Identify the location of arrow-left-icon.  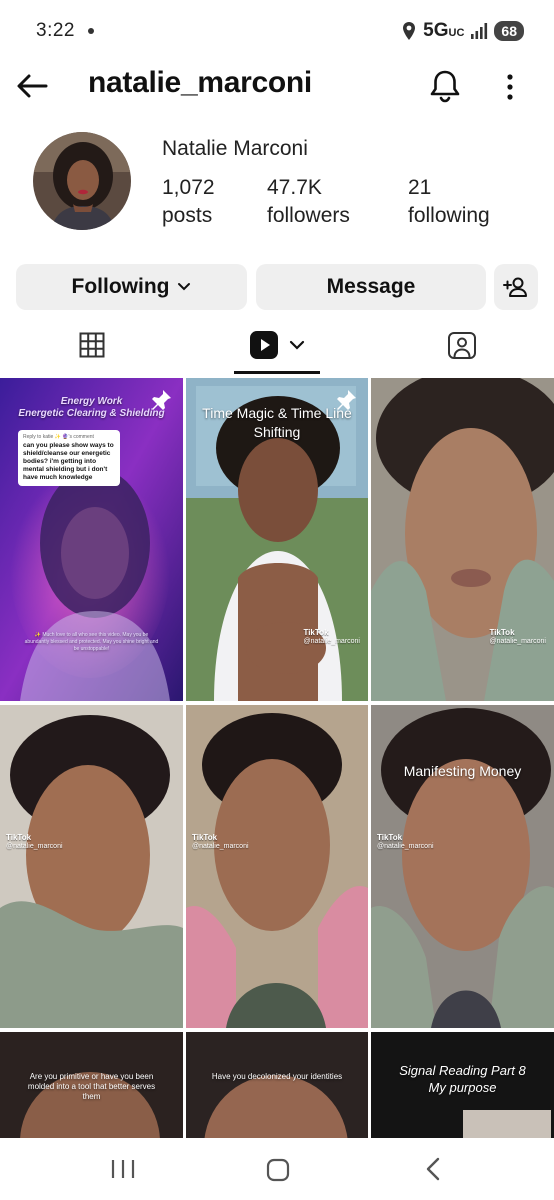
(32, 86).